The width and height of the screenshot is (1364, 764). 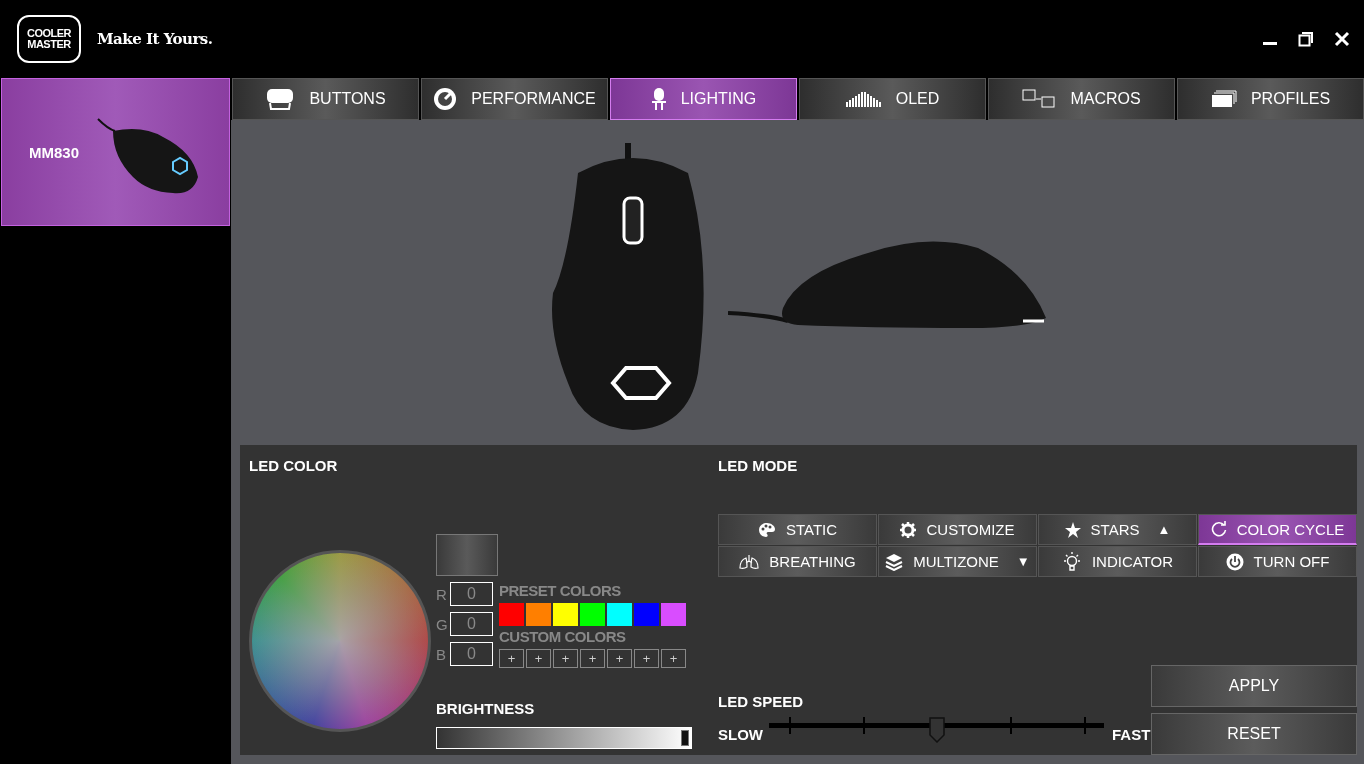 I want to click on close-icon, so click(x=1342, y=38).